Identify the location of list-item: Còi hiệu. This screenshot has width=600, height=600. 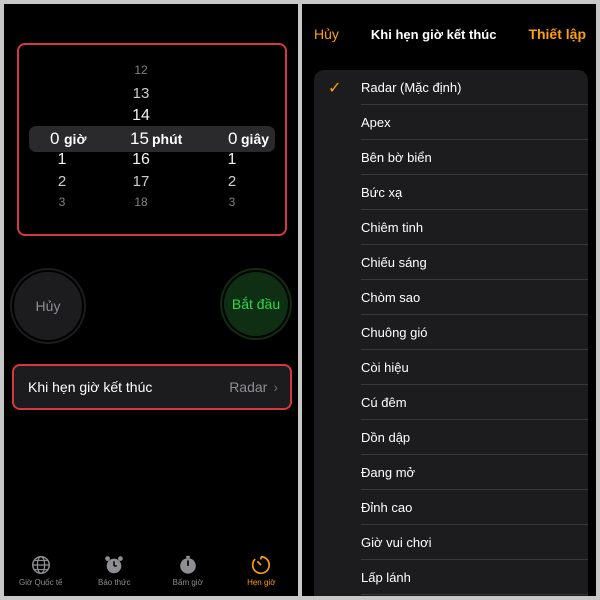
(451, 367).